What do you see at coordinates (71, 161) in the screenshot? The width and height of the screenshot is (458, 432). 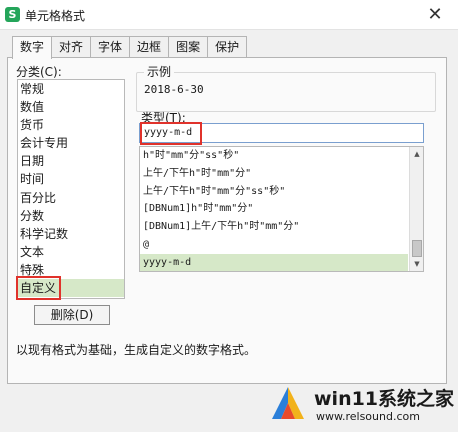 I see `category-item: 日期` at bounding box center [71, 161].